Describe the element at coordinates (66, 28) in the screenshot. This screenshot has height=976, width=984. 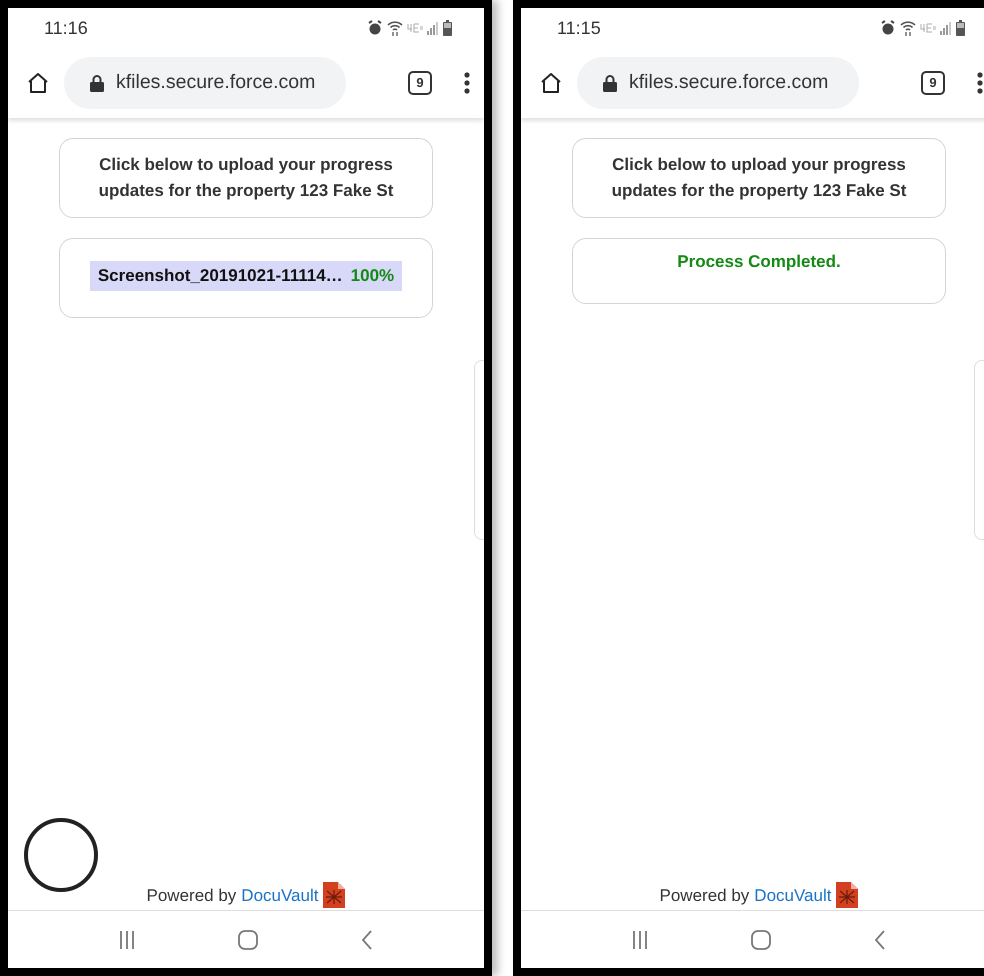
I see `clock-time: 11:16` at that location.